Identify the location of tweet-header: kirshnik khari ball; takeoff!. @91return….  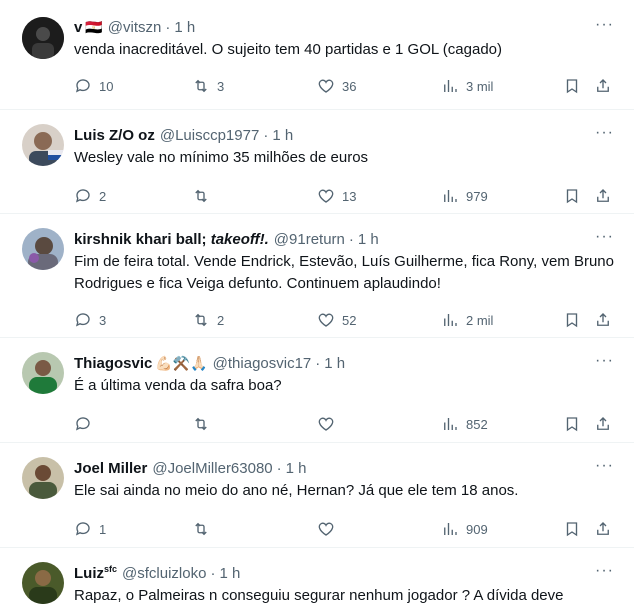
(346, 239).